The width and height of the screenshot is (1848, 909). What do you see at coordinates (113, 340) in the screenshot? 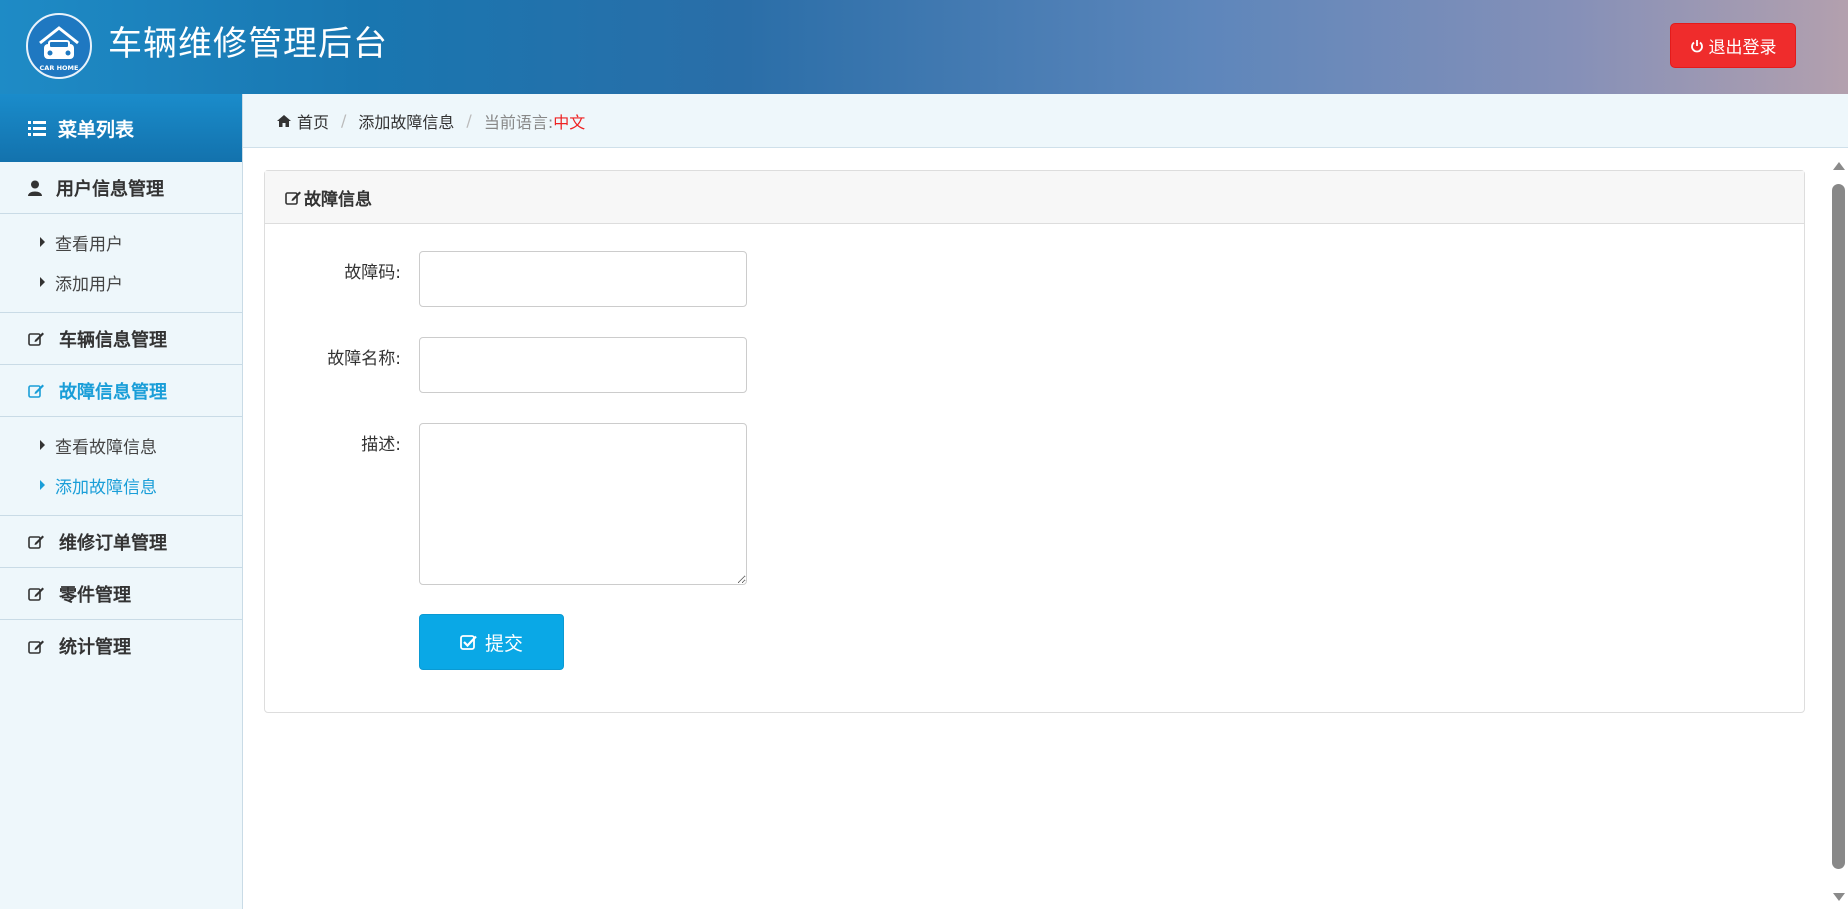
I see `sidebar-group-label: 车辆信息管理` at bounding box center [113, 340].